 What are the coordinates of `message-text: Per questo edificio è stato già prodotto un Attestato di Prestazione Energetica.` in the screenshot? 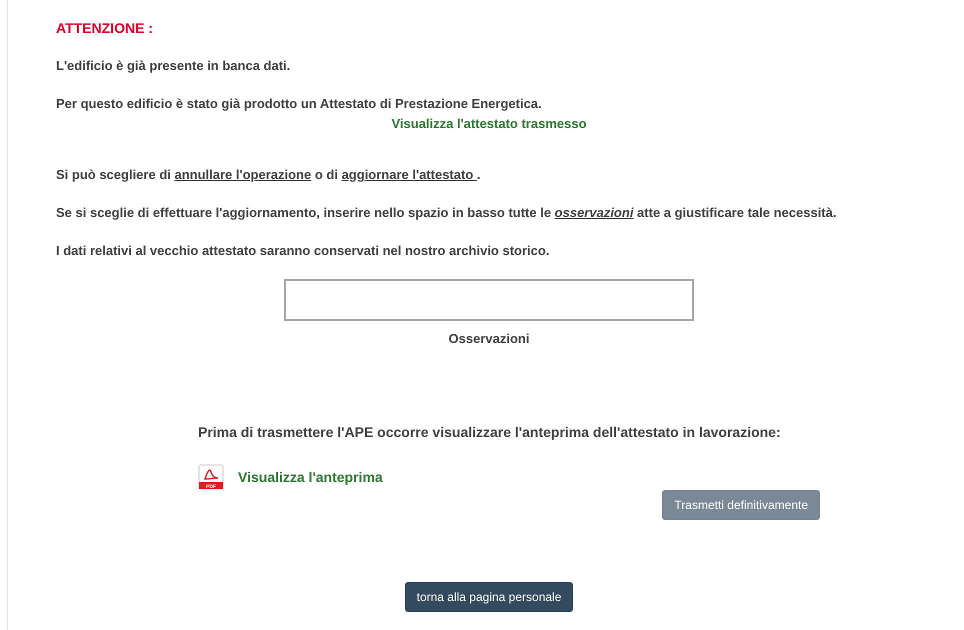 It's located at (299, 104).